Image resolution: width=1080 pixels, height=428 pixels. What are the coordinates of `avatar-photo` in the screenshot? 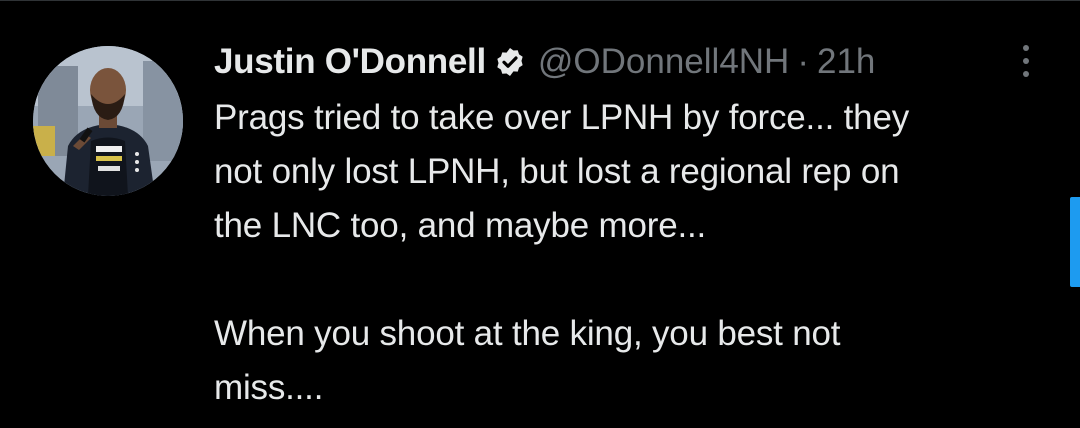 It's located at (108, 121).